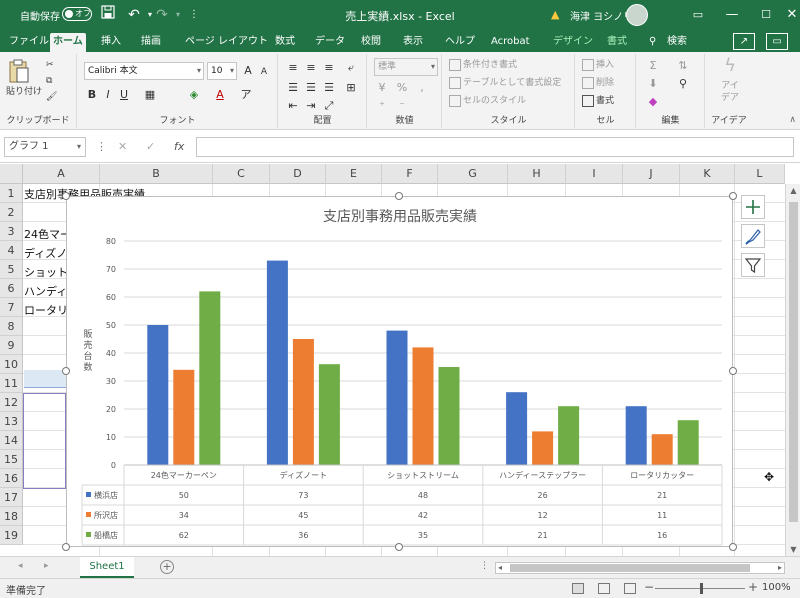  What do you see at coordinates (653, 102) in the screenshot?
I see `clear-icon: ◆` at bounding box center [653, 102].